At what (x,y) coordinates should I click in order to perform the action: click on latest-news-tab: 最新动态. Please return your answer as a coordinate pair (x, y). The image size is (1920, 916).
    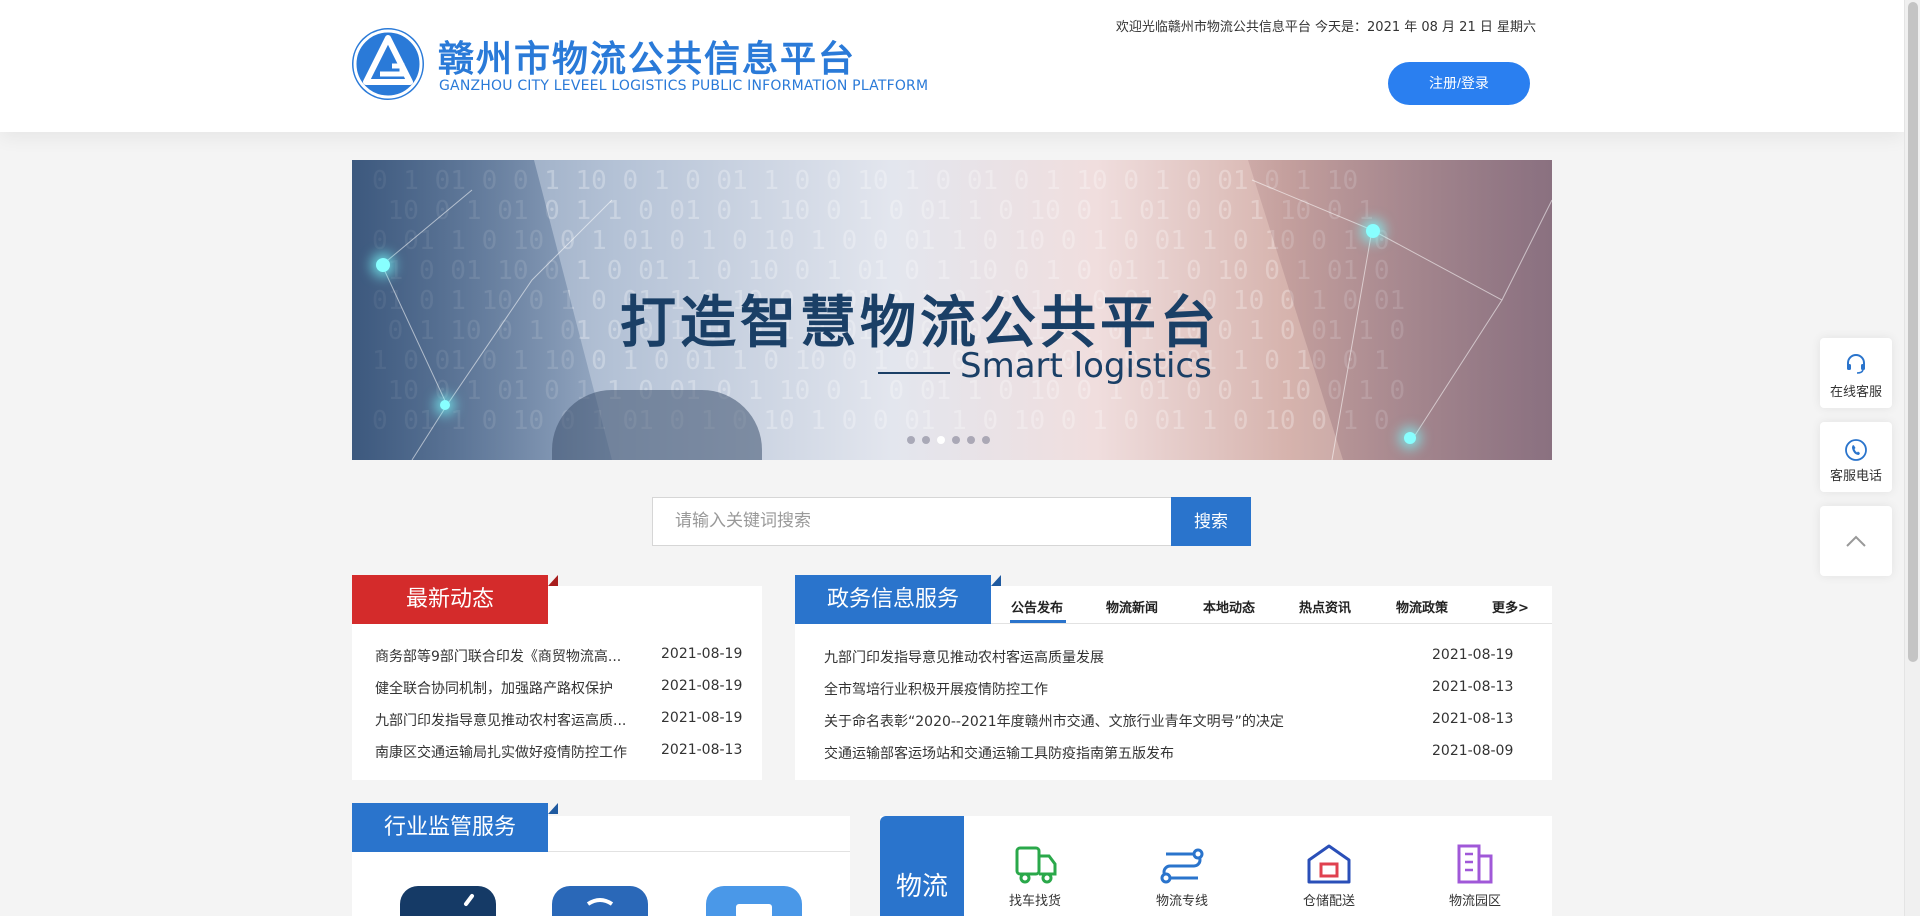
    Looking at the image, I should click on (455, 599).